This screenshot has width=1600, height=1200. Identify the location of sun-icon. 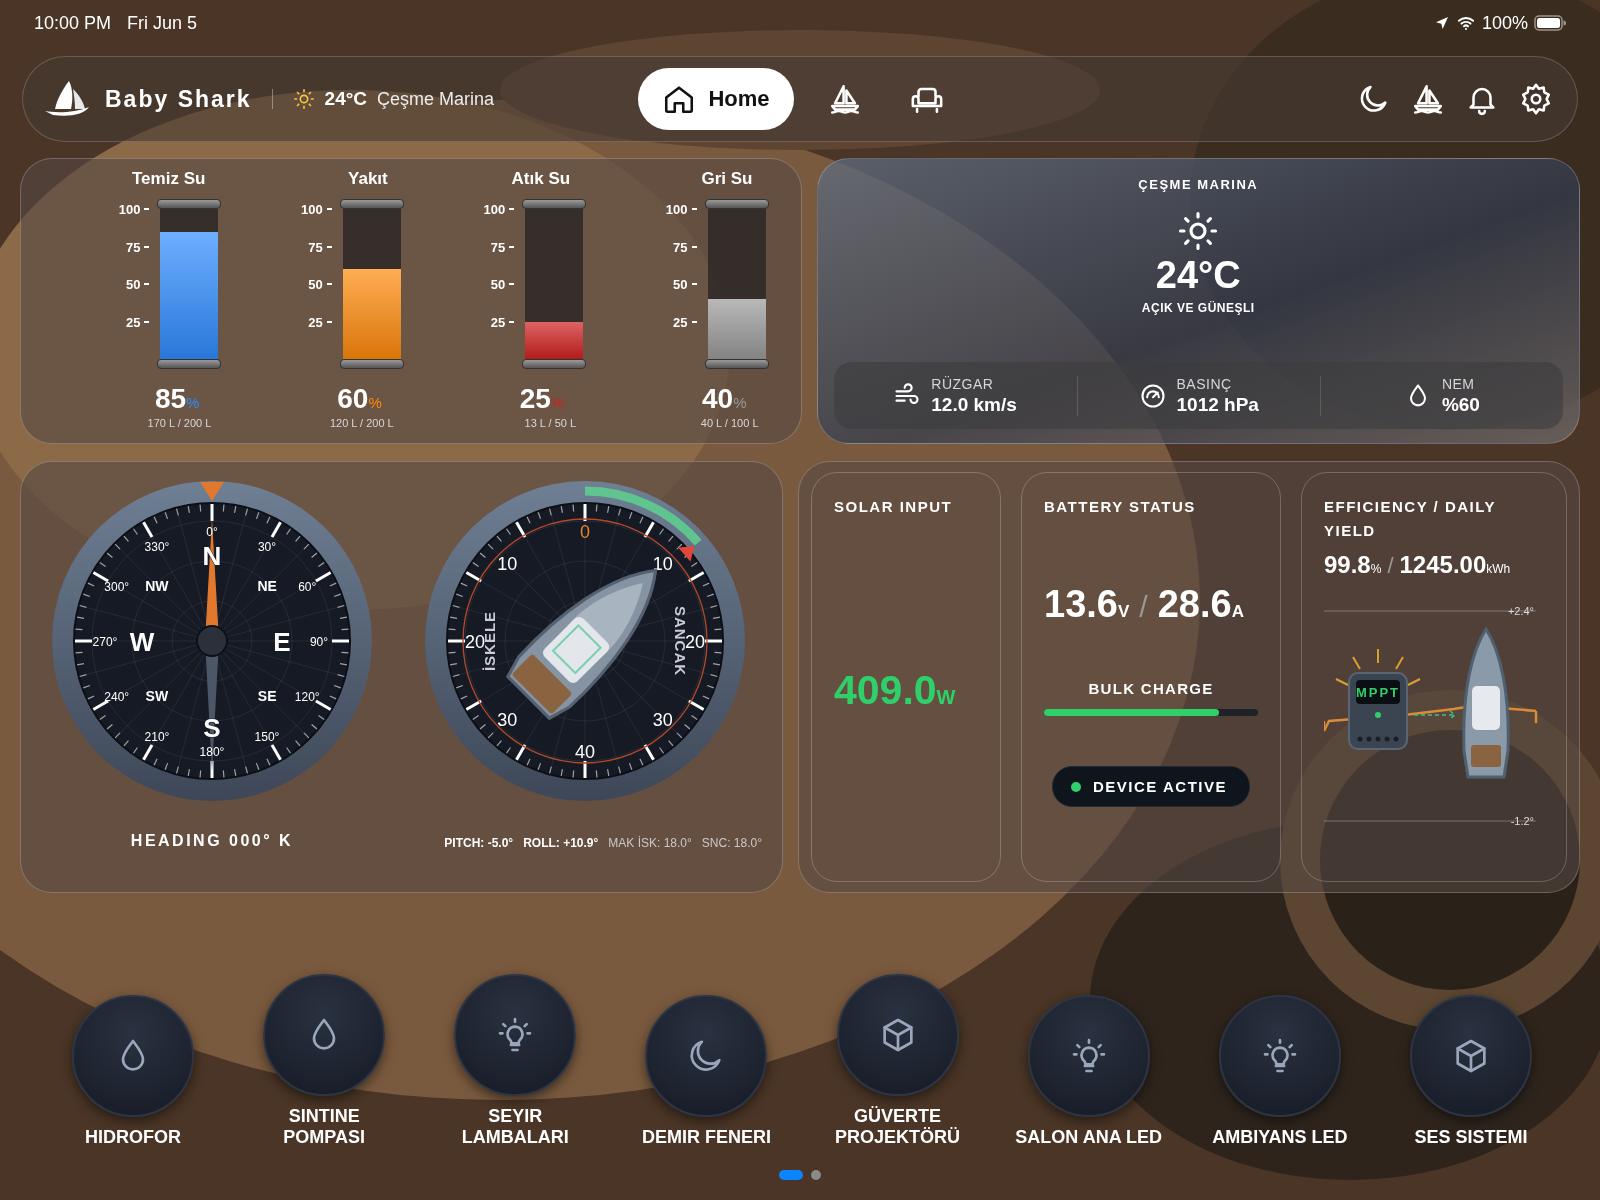
(303, 99).